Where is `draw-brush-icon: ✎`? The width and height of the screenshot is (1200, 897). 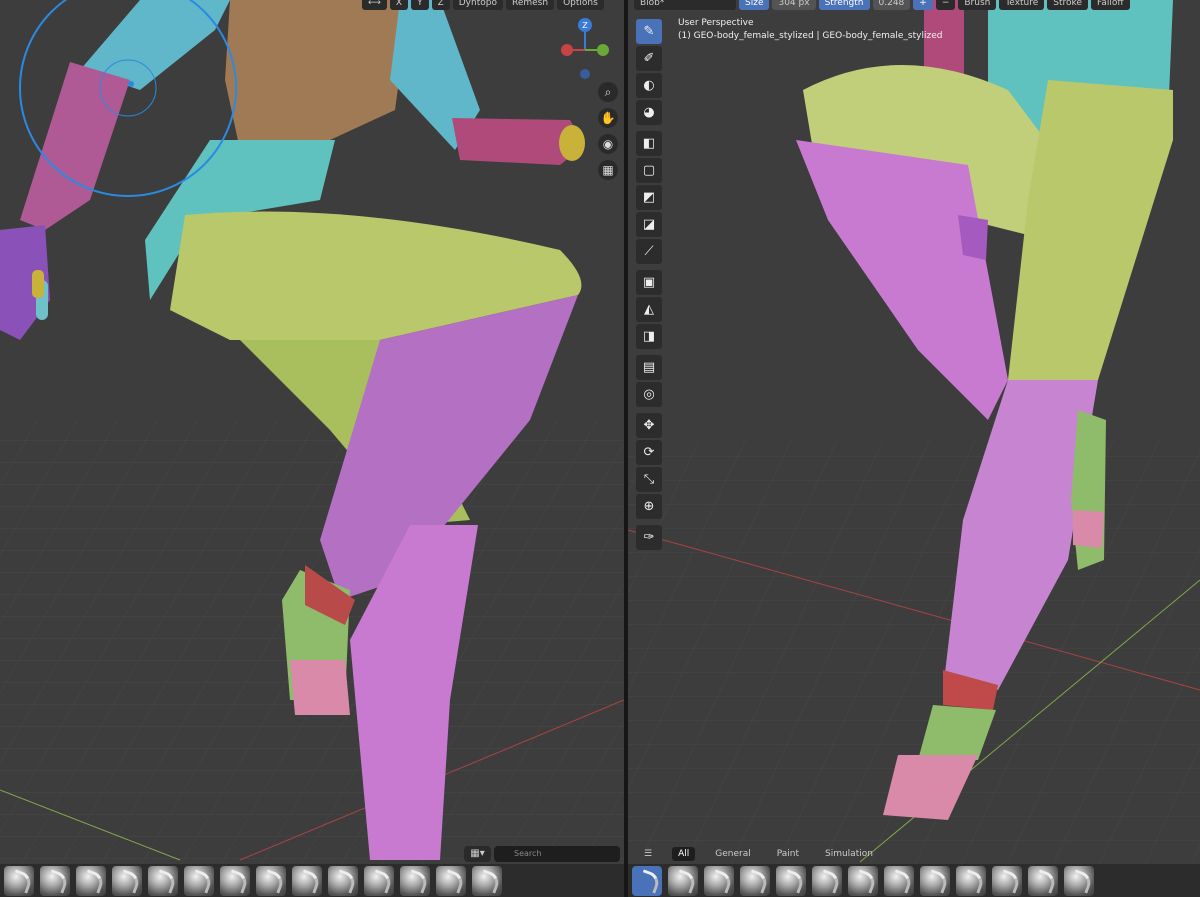 draw-brush-icon: ✎ is located at coordinates (649, 31).